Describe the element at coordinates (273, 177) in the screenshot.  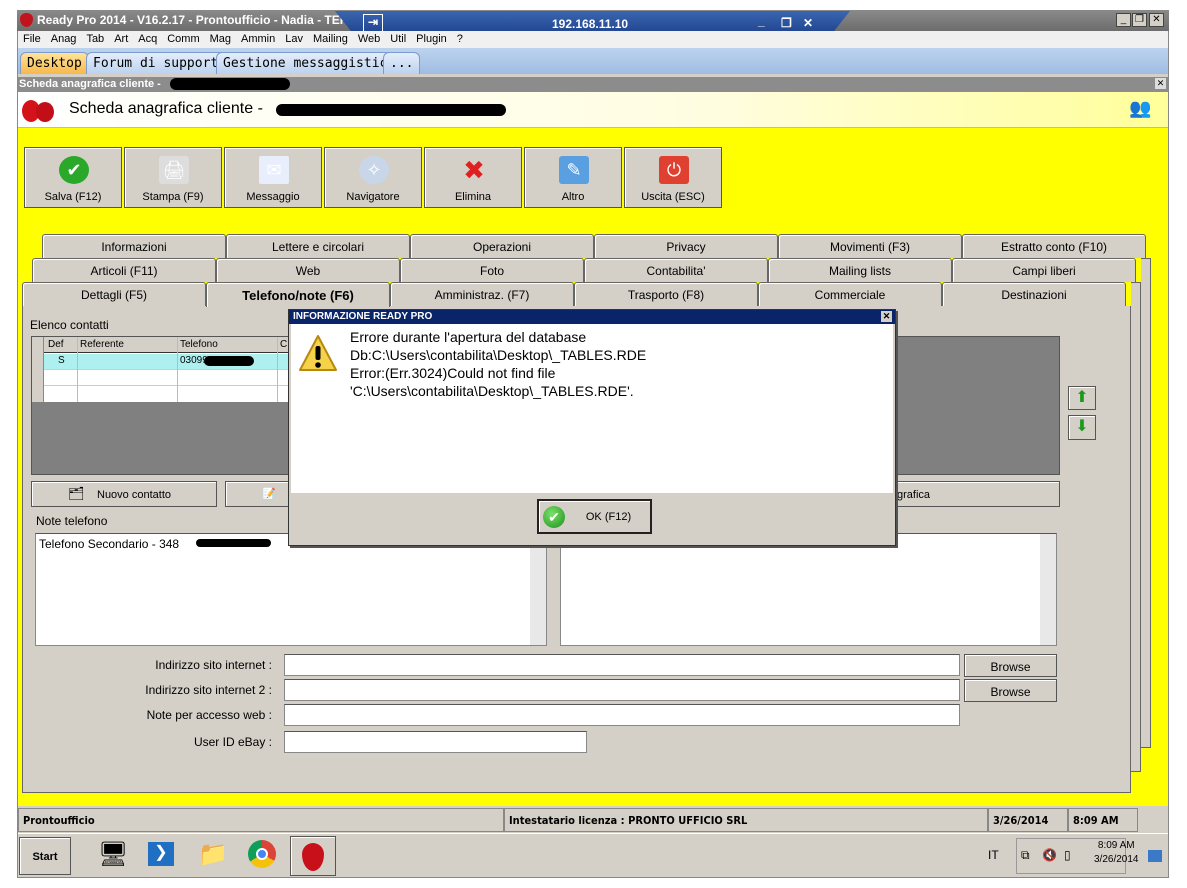
I see `messaggio-button: ✉ Messaggio` at that location.